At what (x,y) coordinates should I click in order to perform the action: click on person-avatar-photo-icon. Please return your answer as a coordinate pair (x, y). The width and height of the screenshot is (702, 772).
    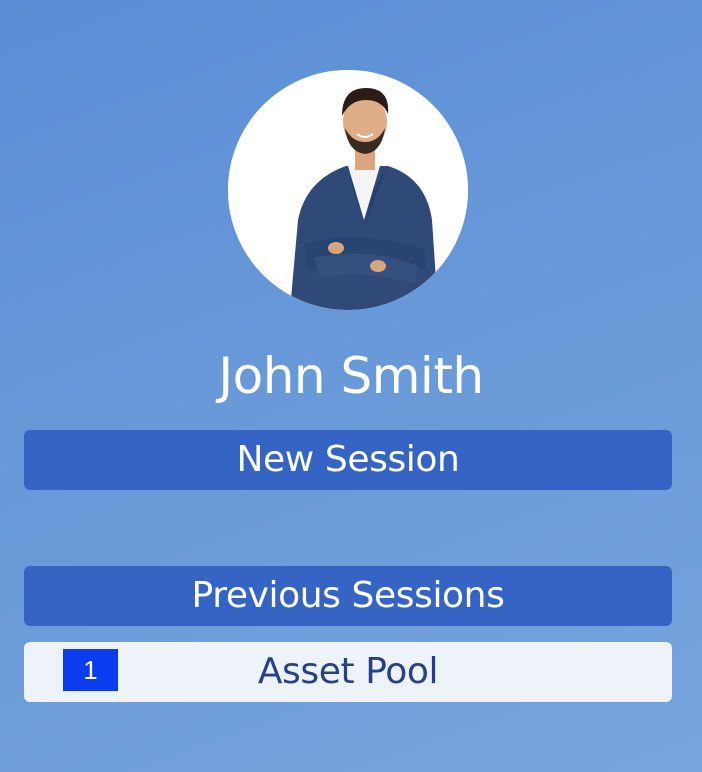
    Looking at the image, I should click on (348, 190).